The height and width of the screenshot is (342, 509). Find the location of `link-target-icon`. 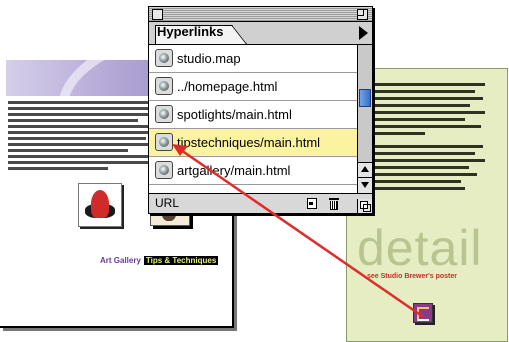

link-target-icon is located at coordinates (423, 313).